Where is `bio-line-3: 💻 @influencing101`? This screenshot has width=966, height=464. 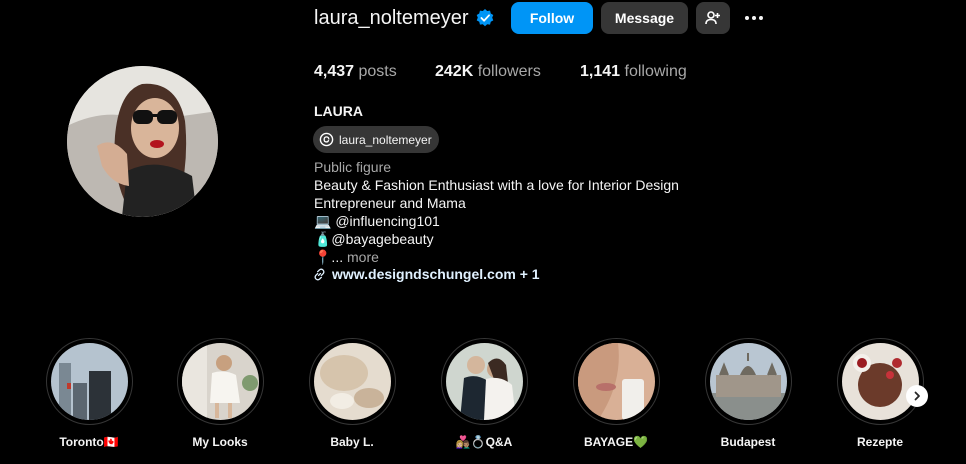
bio-line-3: 💻 @influencing101 is located at coordinates (377, 221).